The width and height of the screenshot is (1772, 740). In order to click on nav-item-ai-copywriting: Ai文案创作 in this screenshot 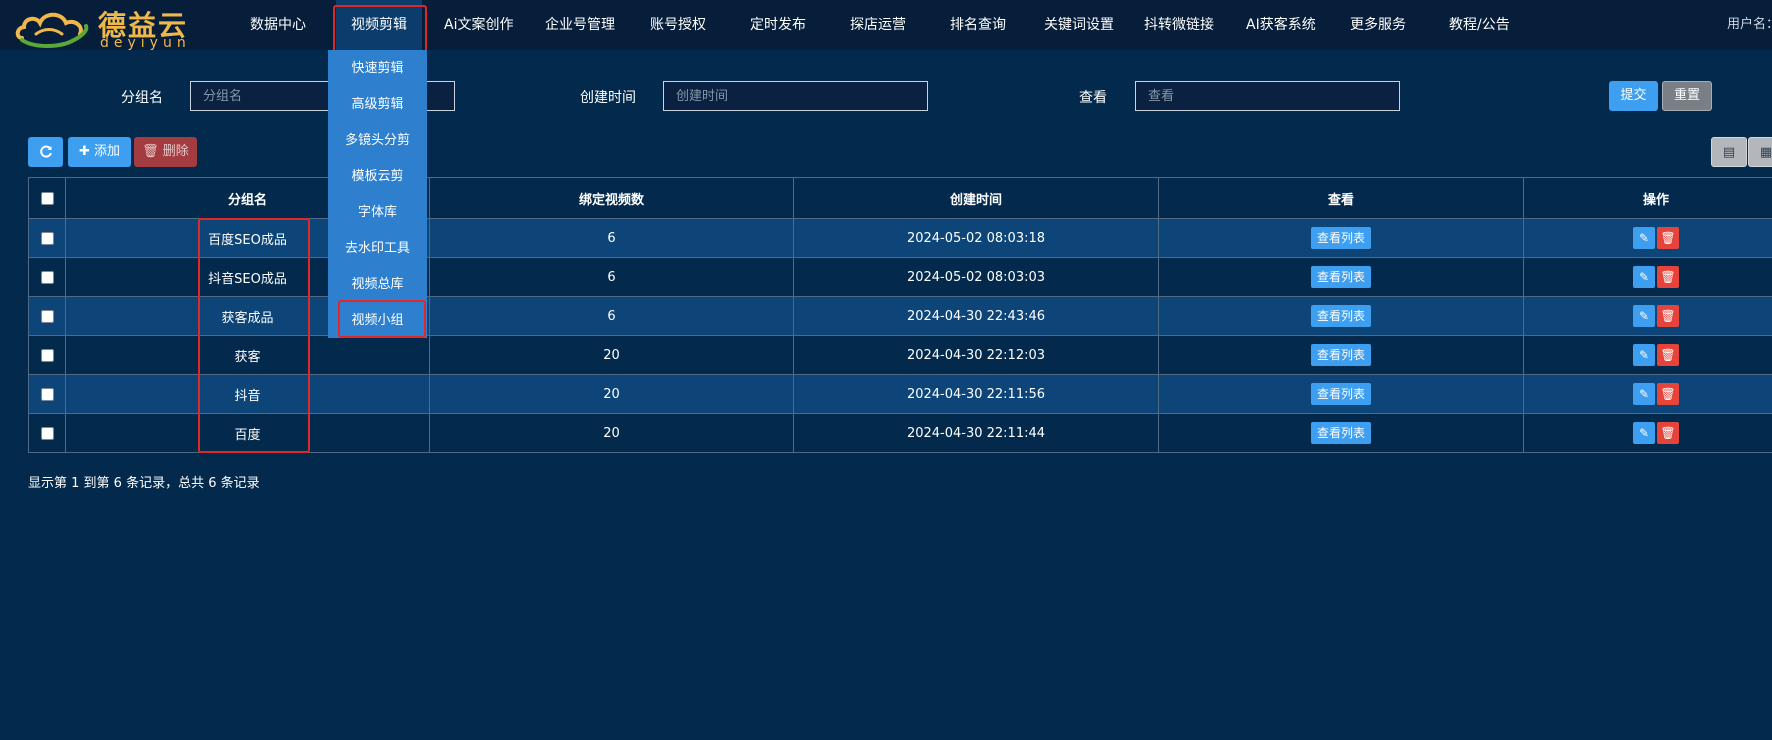, I will do `click(478, 25)`.